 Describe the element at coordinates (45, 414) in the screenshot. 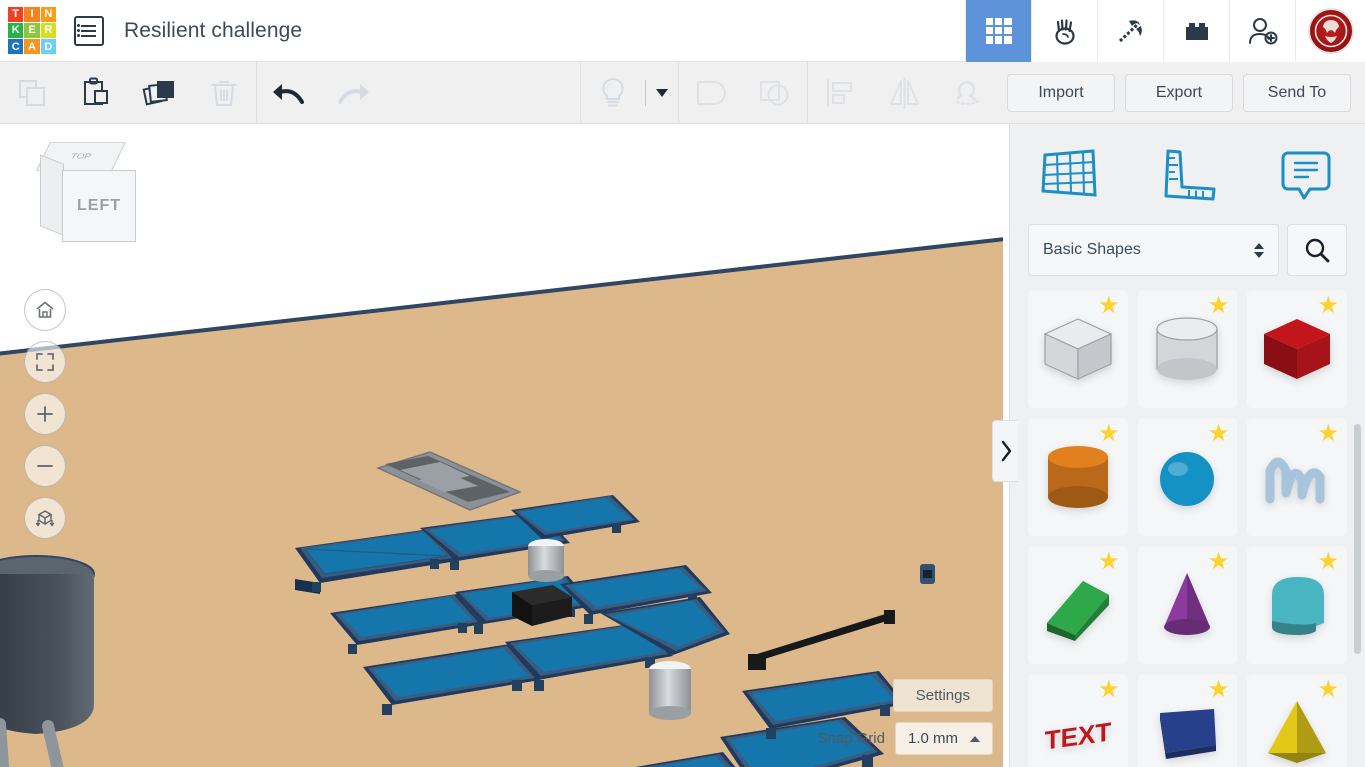

I see `zoom-in-button` at that location.